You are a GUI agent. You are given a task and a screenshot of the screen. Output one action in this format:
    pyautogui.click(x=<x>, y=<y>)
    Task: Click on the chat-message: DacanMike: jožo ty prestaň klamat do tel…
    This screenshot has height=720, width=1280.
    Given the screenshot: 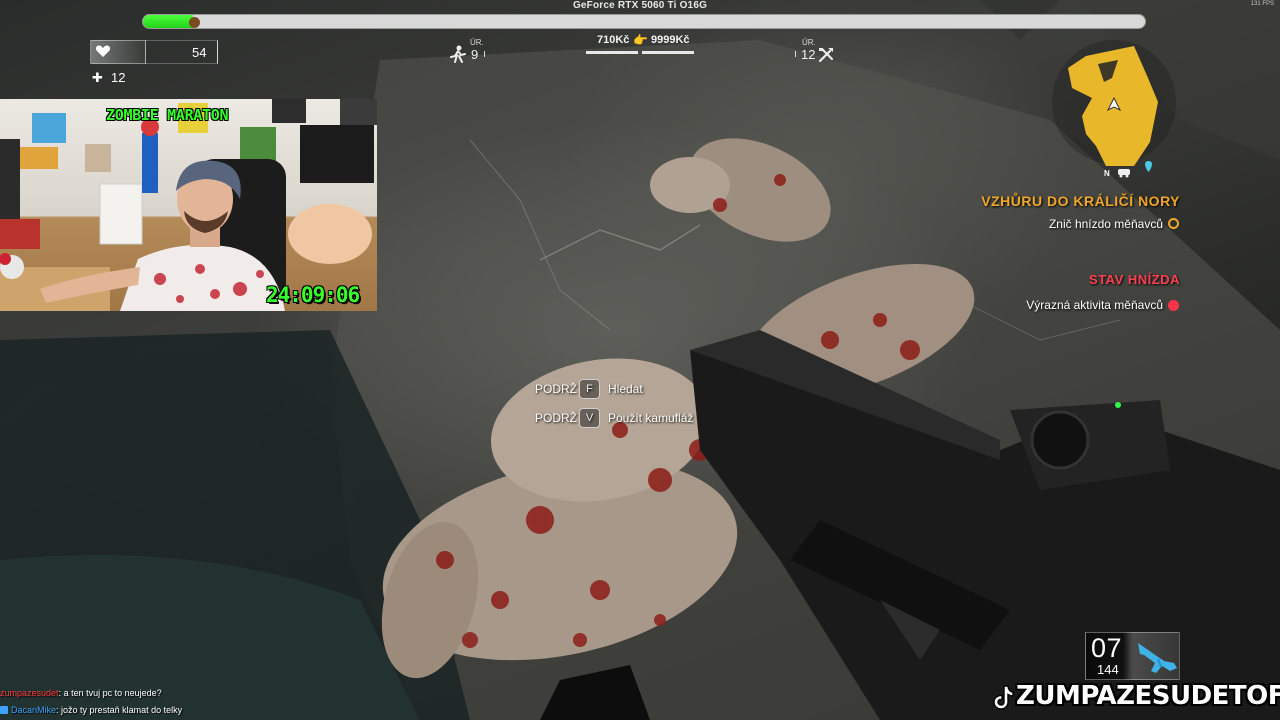 What is the action you would take?
    pyautogui.click(x=91, y=710)
    